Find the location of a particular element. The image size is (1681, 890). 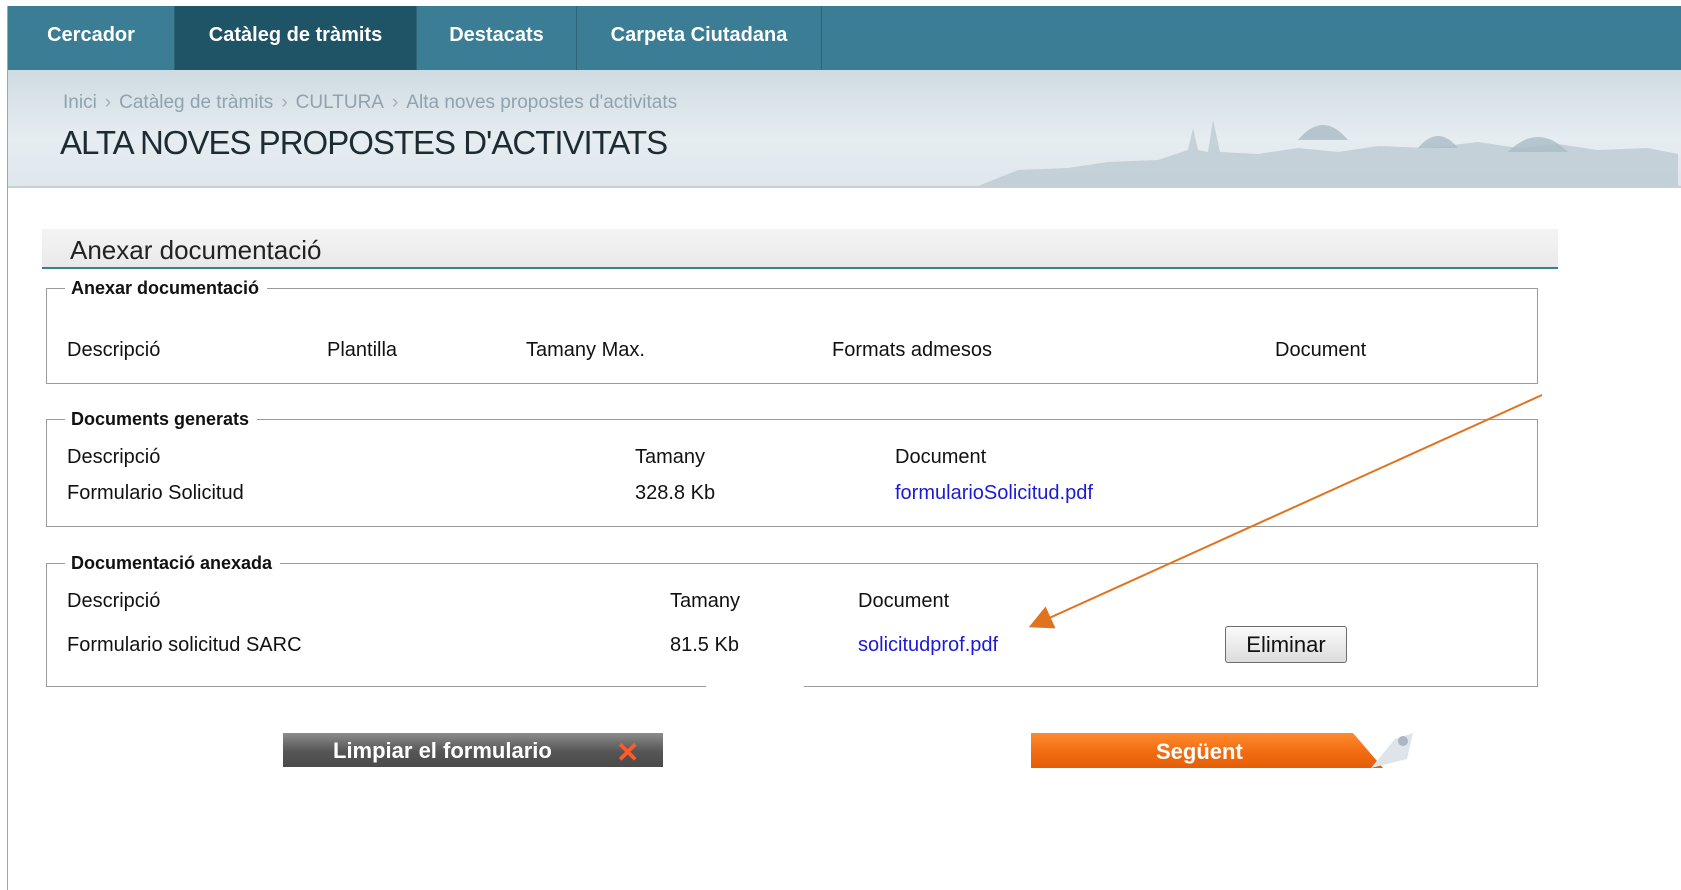

seguent-button: Següent is located at coordinates (1222, 750).